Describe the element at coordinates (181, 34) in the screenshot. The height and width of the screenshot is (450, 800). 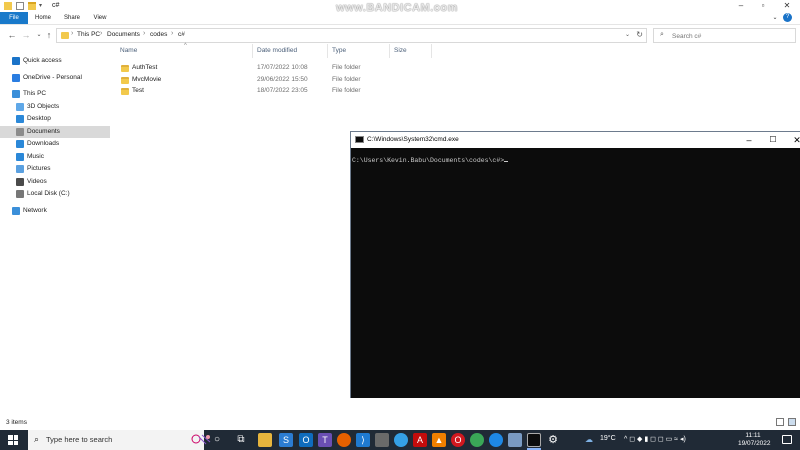
I see `breadcrumb-current: c#` at that location.